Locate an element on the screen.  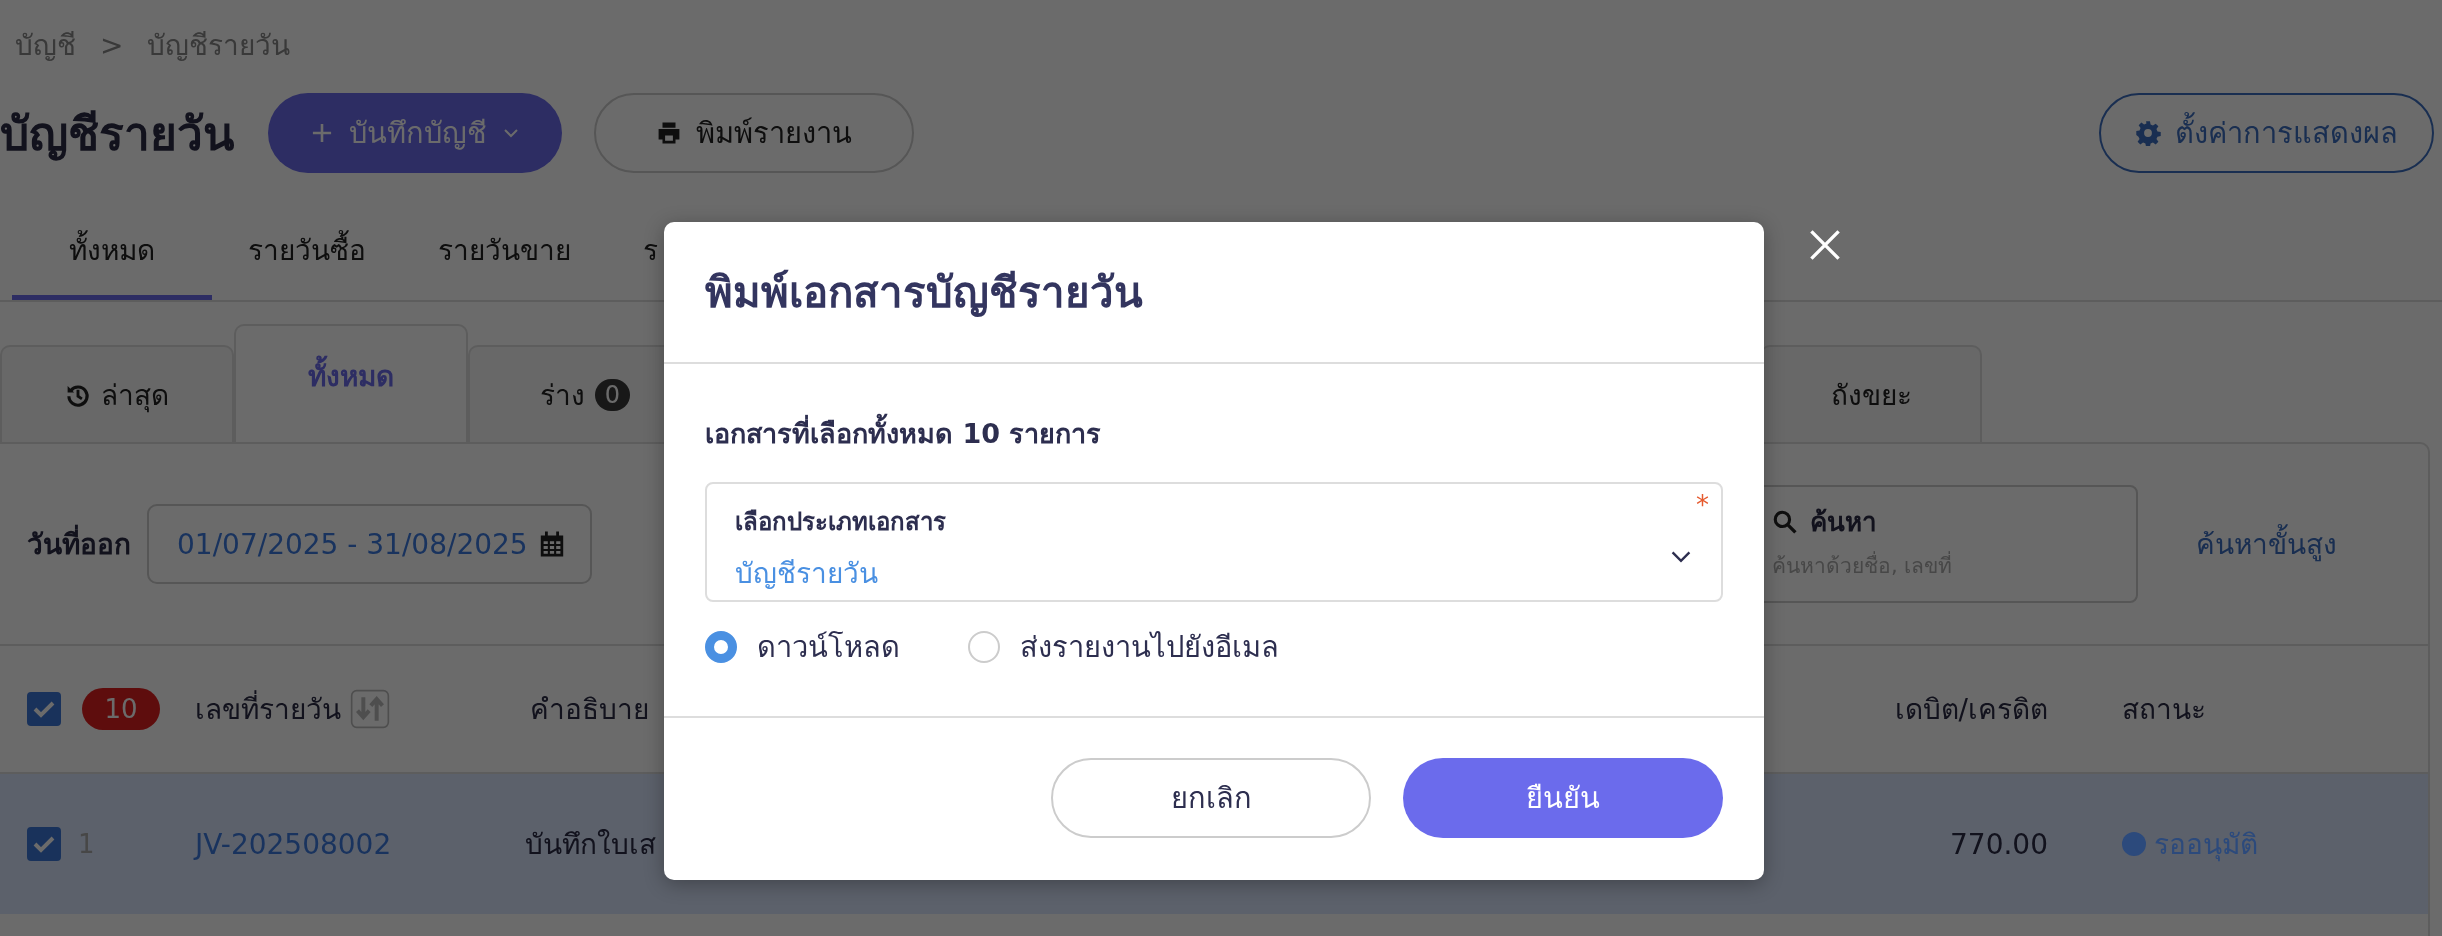
select-value: บัญชีรายวัน is located at coordinates (807, 574).